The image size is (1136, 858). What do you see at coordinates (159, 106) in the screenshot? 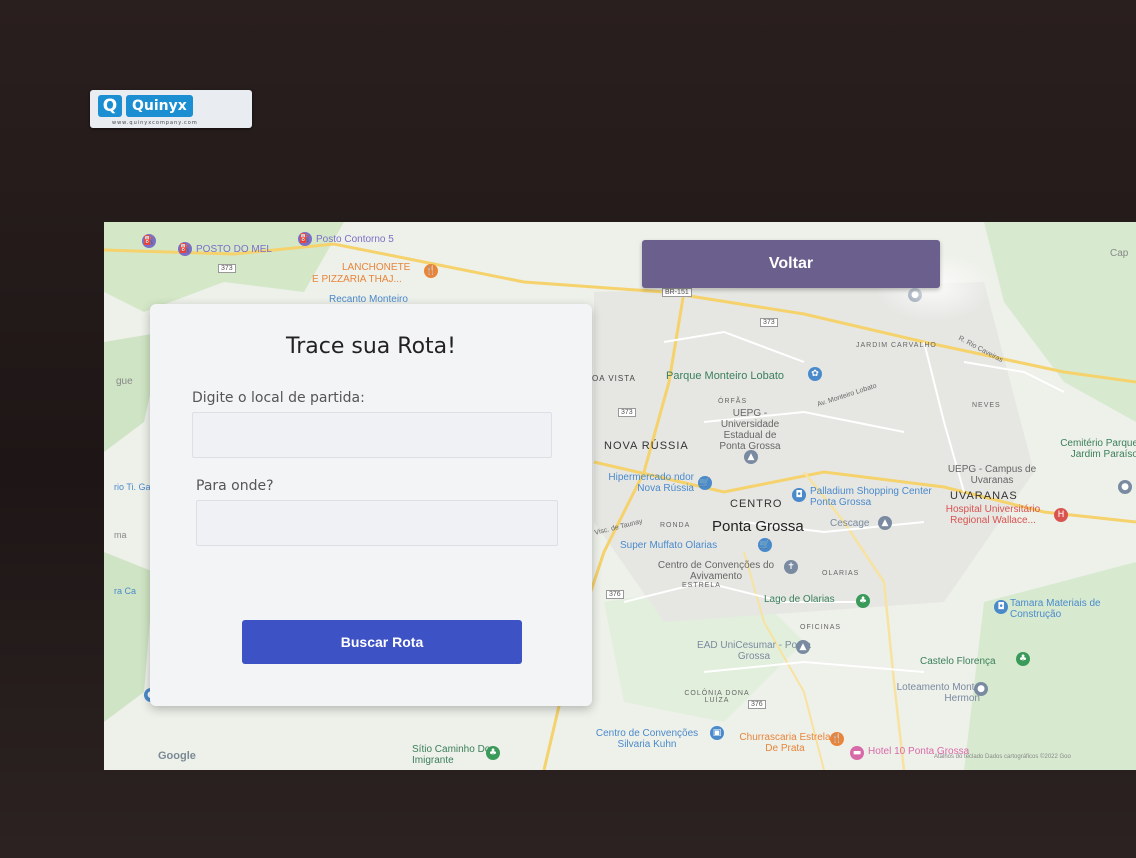
I see `logo-text: Quinyx` at bounding box center [159, 106].